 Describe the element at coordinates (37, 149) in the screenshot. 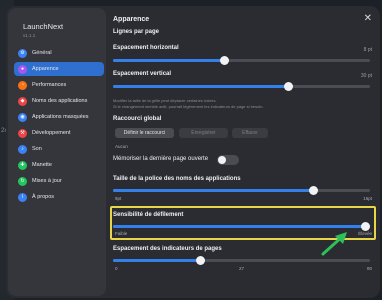

I see `sidebar-item-label: Son` at that location.